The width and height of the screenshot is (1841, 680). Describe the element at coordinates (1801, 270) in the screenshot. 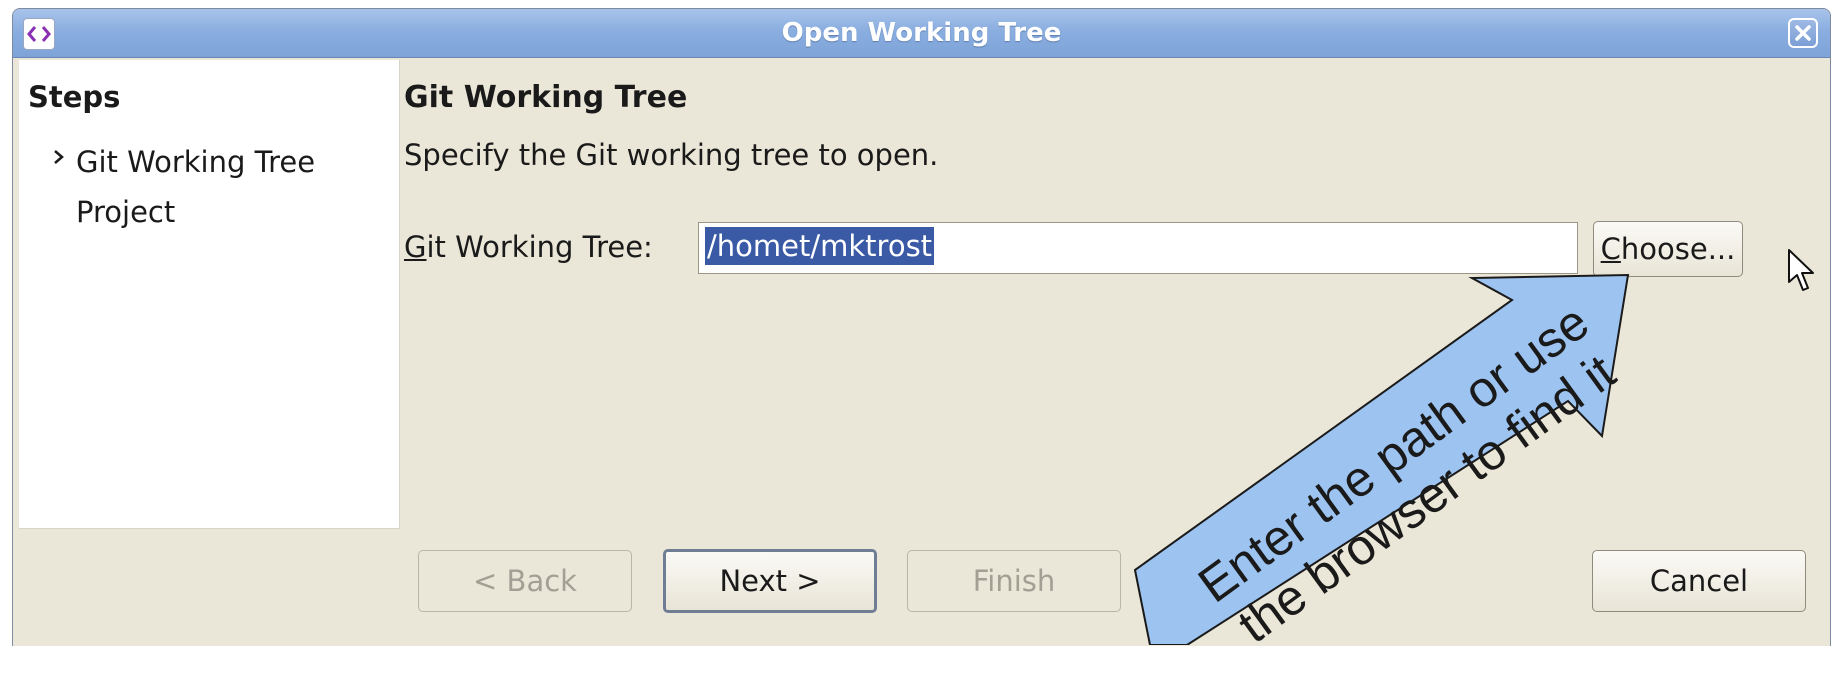

I see `mouse-pointer-icon` at that location.